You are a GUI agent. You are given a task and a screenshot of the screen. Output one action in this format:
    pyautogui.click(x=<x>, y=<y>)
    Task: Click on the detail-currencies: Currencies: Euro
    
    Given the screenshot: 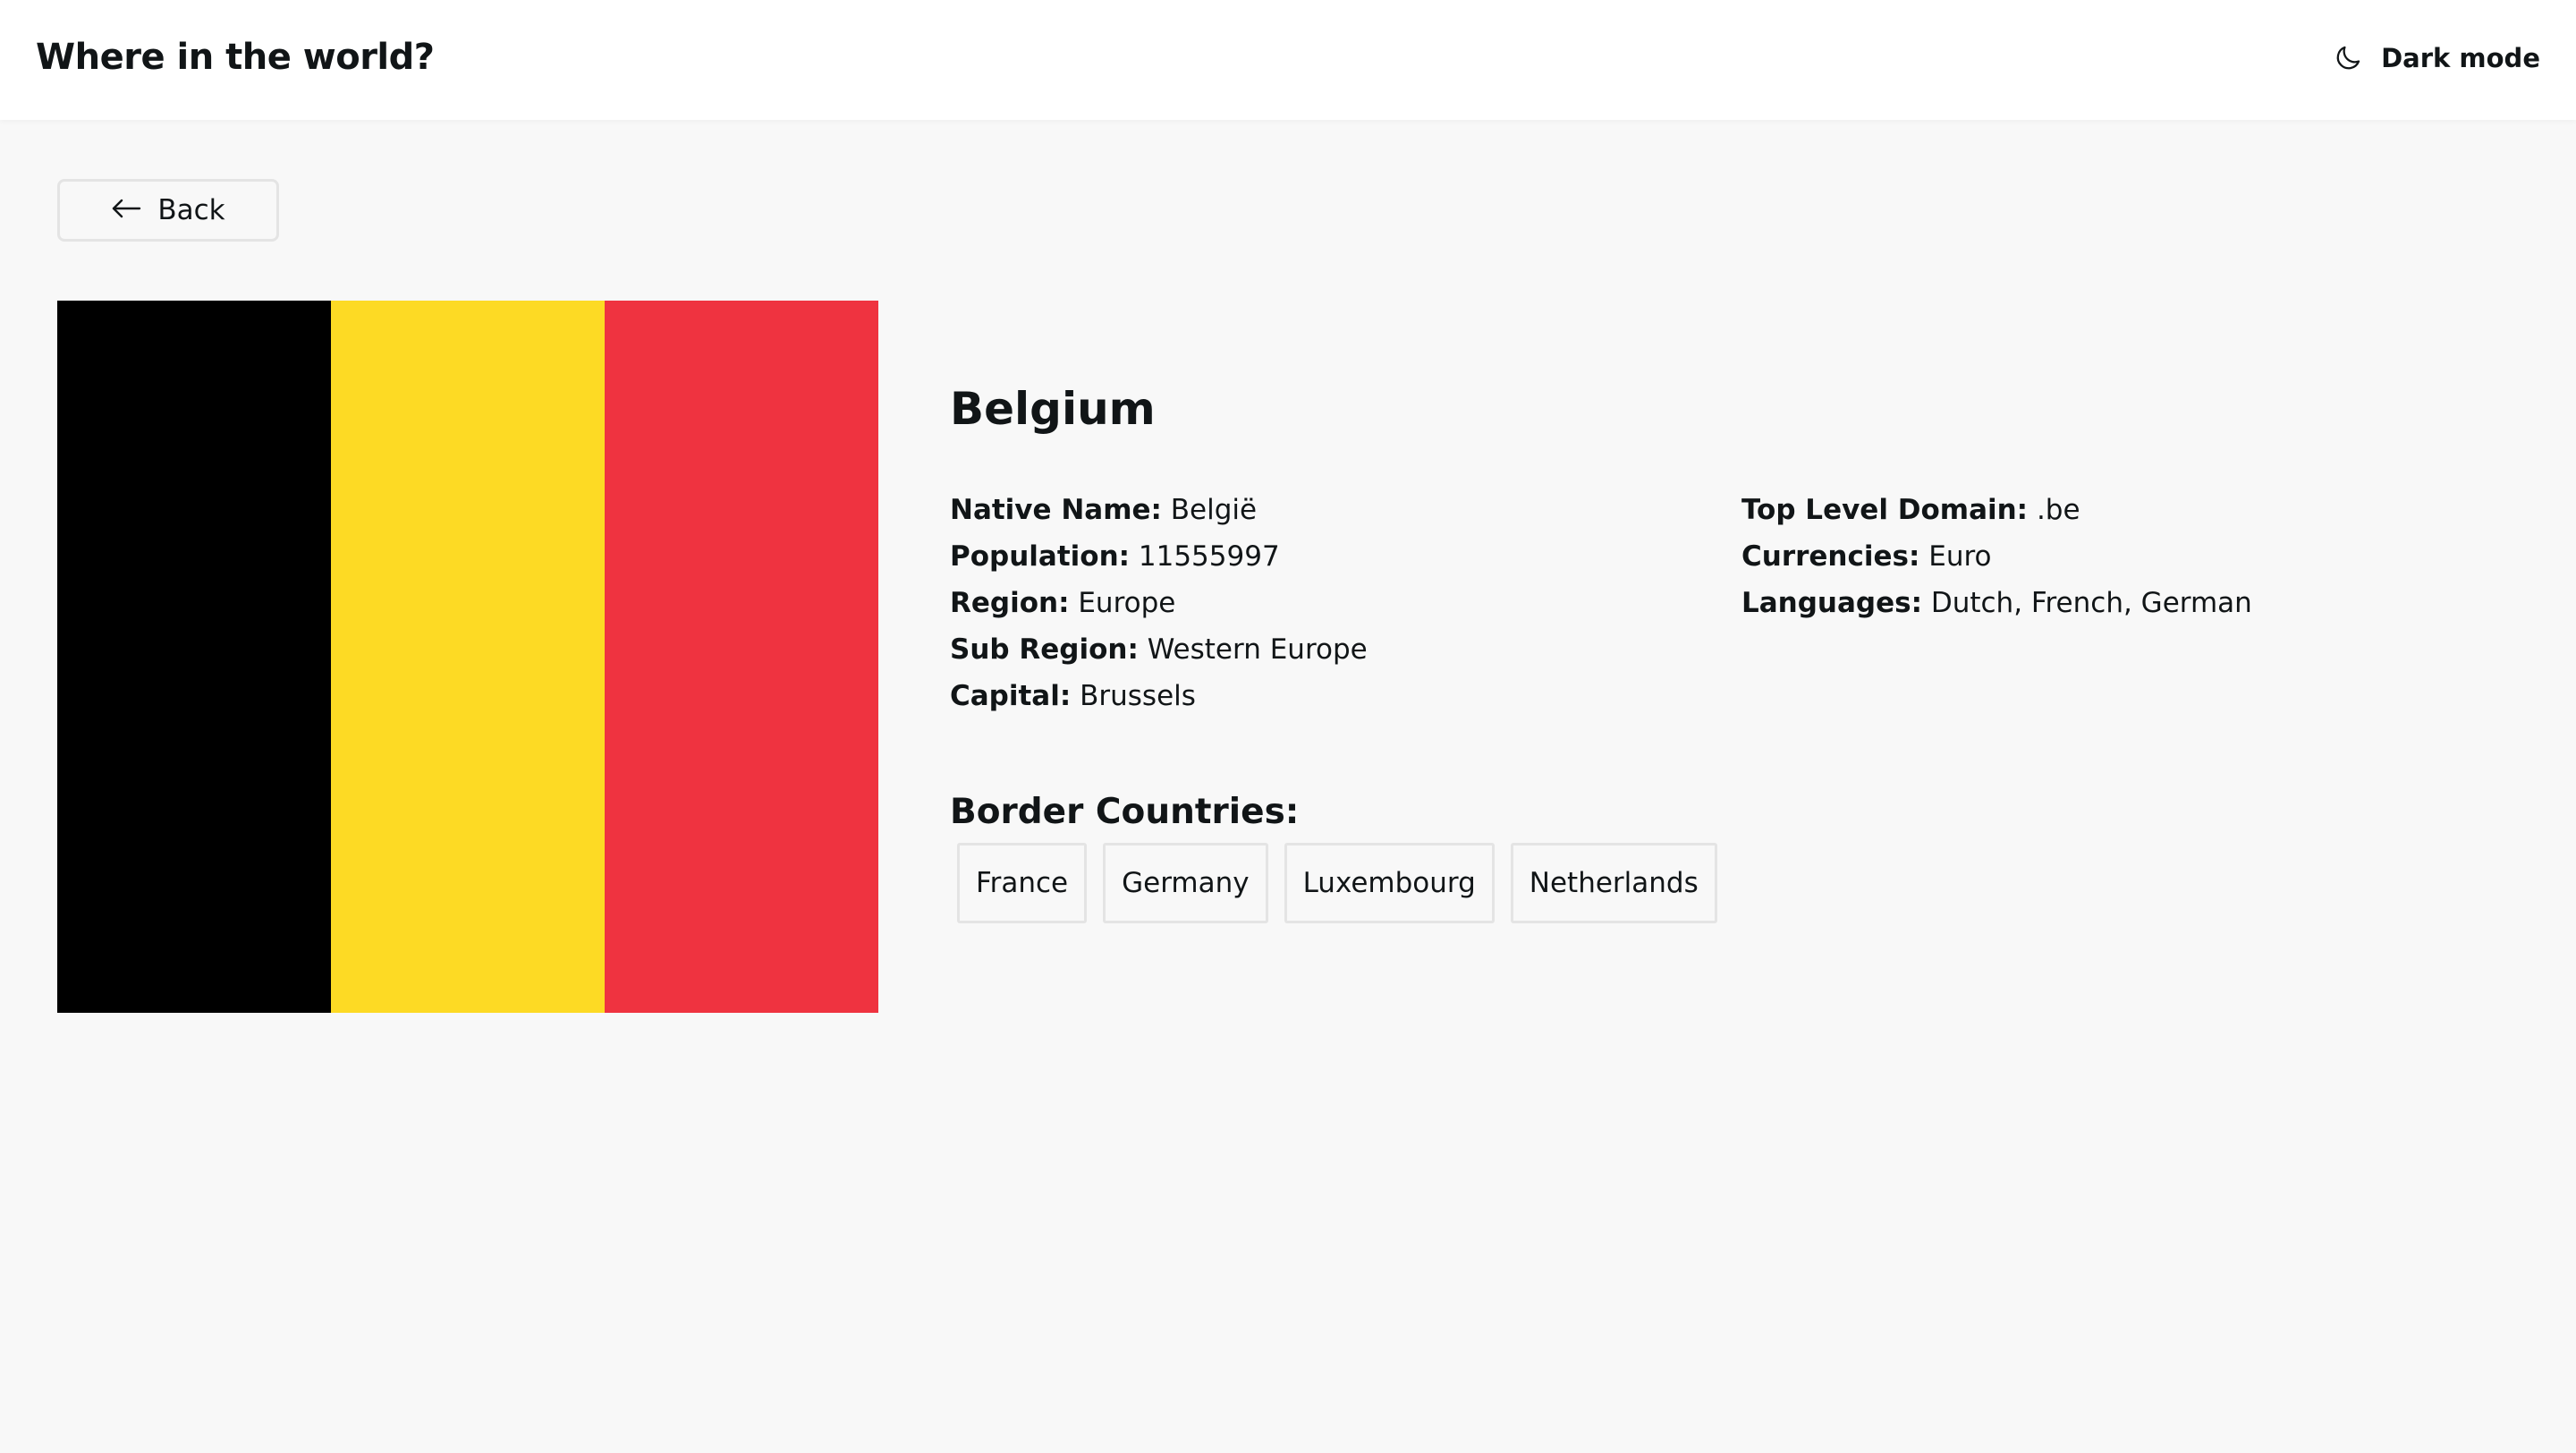 What is the action you would take?
    pyautogui.click(x=1996, y=556)
    